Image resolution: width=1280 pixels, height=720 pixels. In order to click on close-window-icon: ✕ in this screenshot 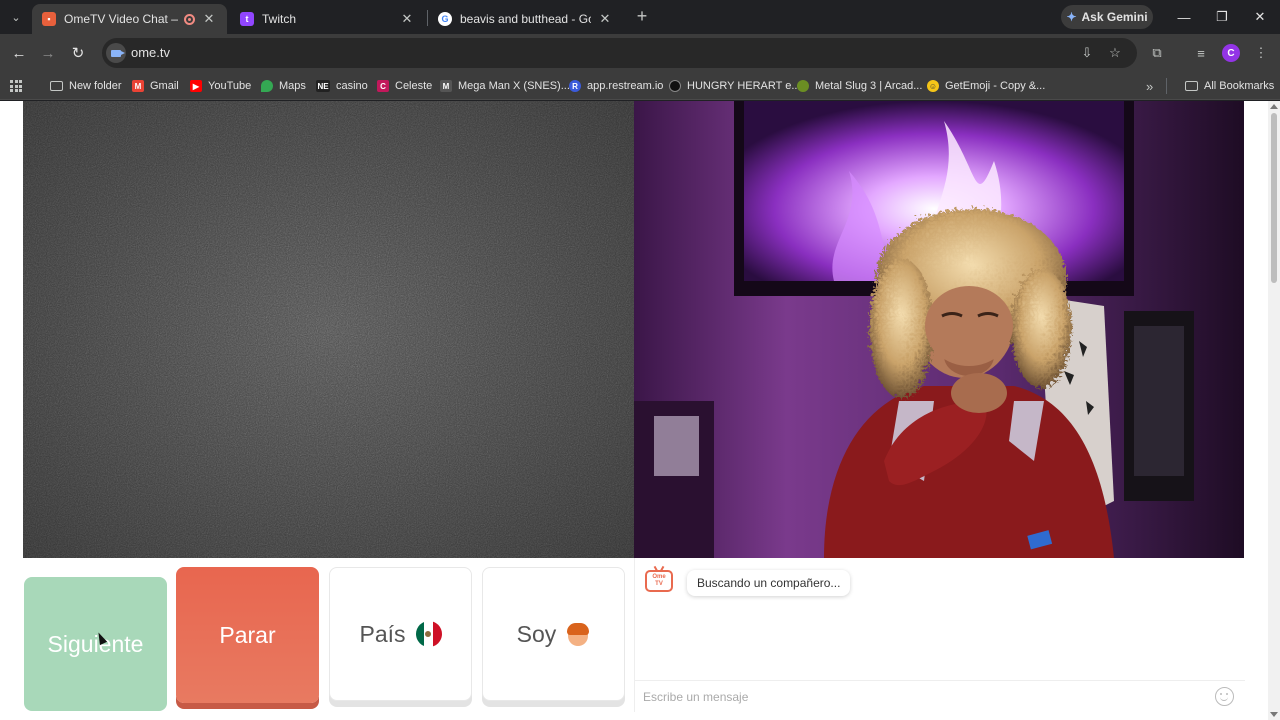, I will do `click(1260, 17)`.